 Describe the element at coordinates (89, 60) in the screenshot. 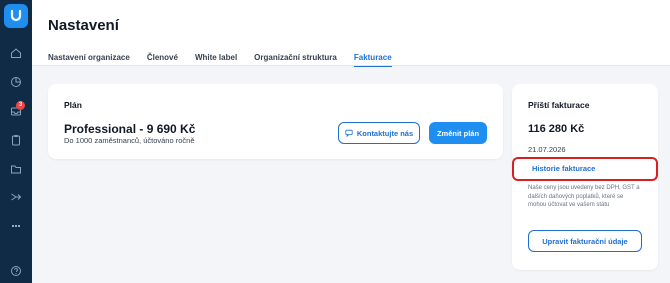

I see `tab-organization-settings: Nastavení organizace` at that location.